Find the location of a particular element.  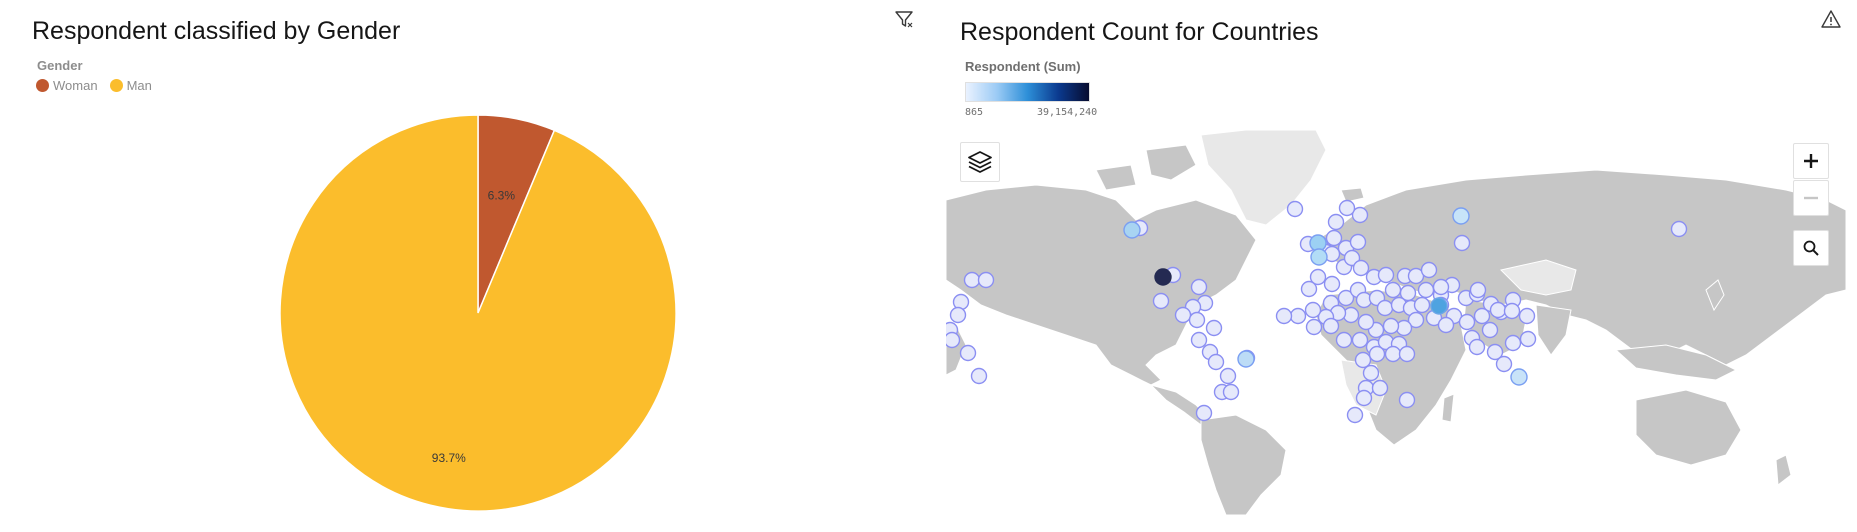

color-legend-title: Respondent (Sum) is located at coordinates (1023, 66).